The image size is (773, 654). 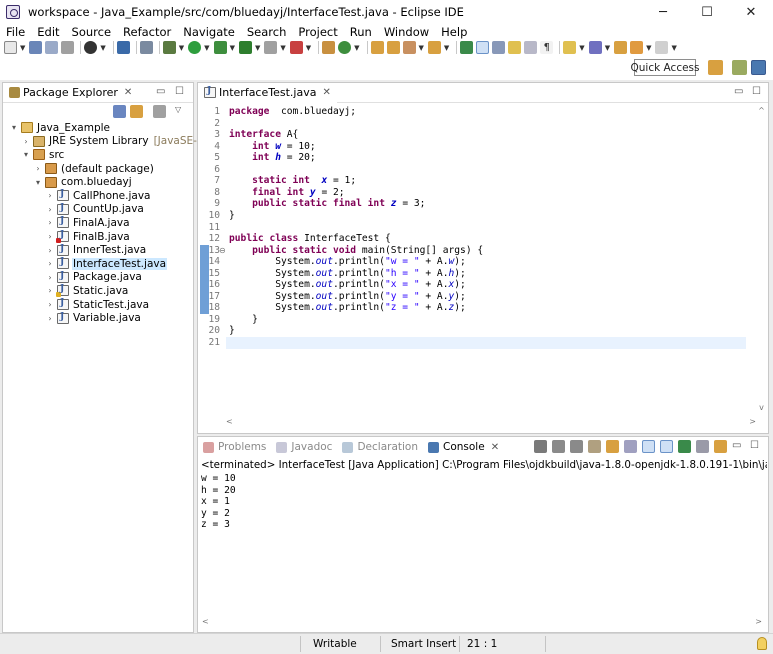 I want to click on tab-package-explorer: Package Explorer ✕, so click(x=70, y=93).